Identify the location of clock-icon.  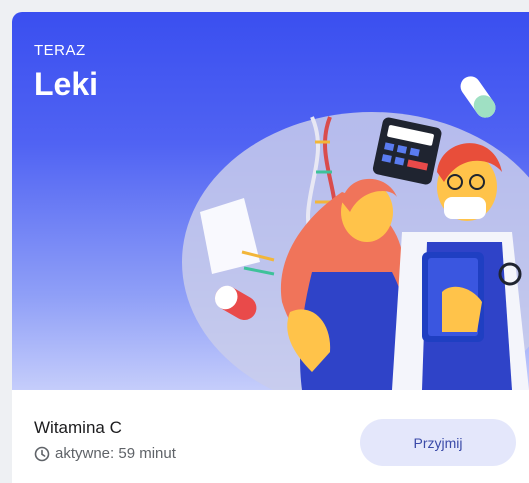
(42, 453).